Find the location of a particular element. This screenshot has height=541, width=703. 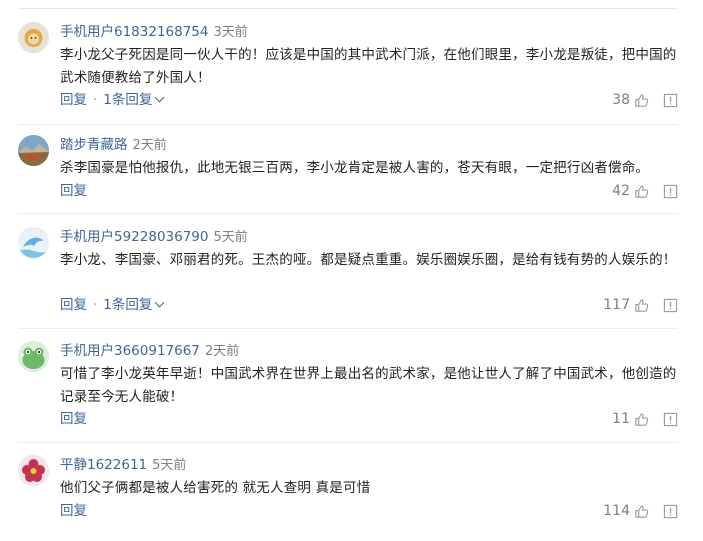

like-count: 38 is located at coordinates (621, 100).